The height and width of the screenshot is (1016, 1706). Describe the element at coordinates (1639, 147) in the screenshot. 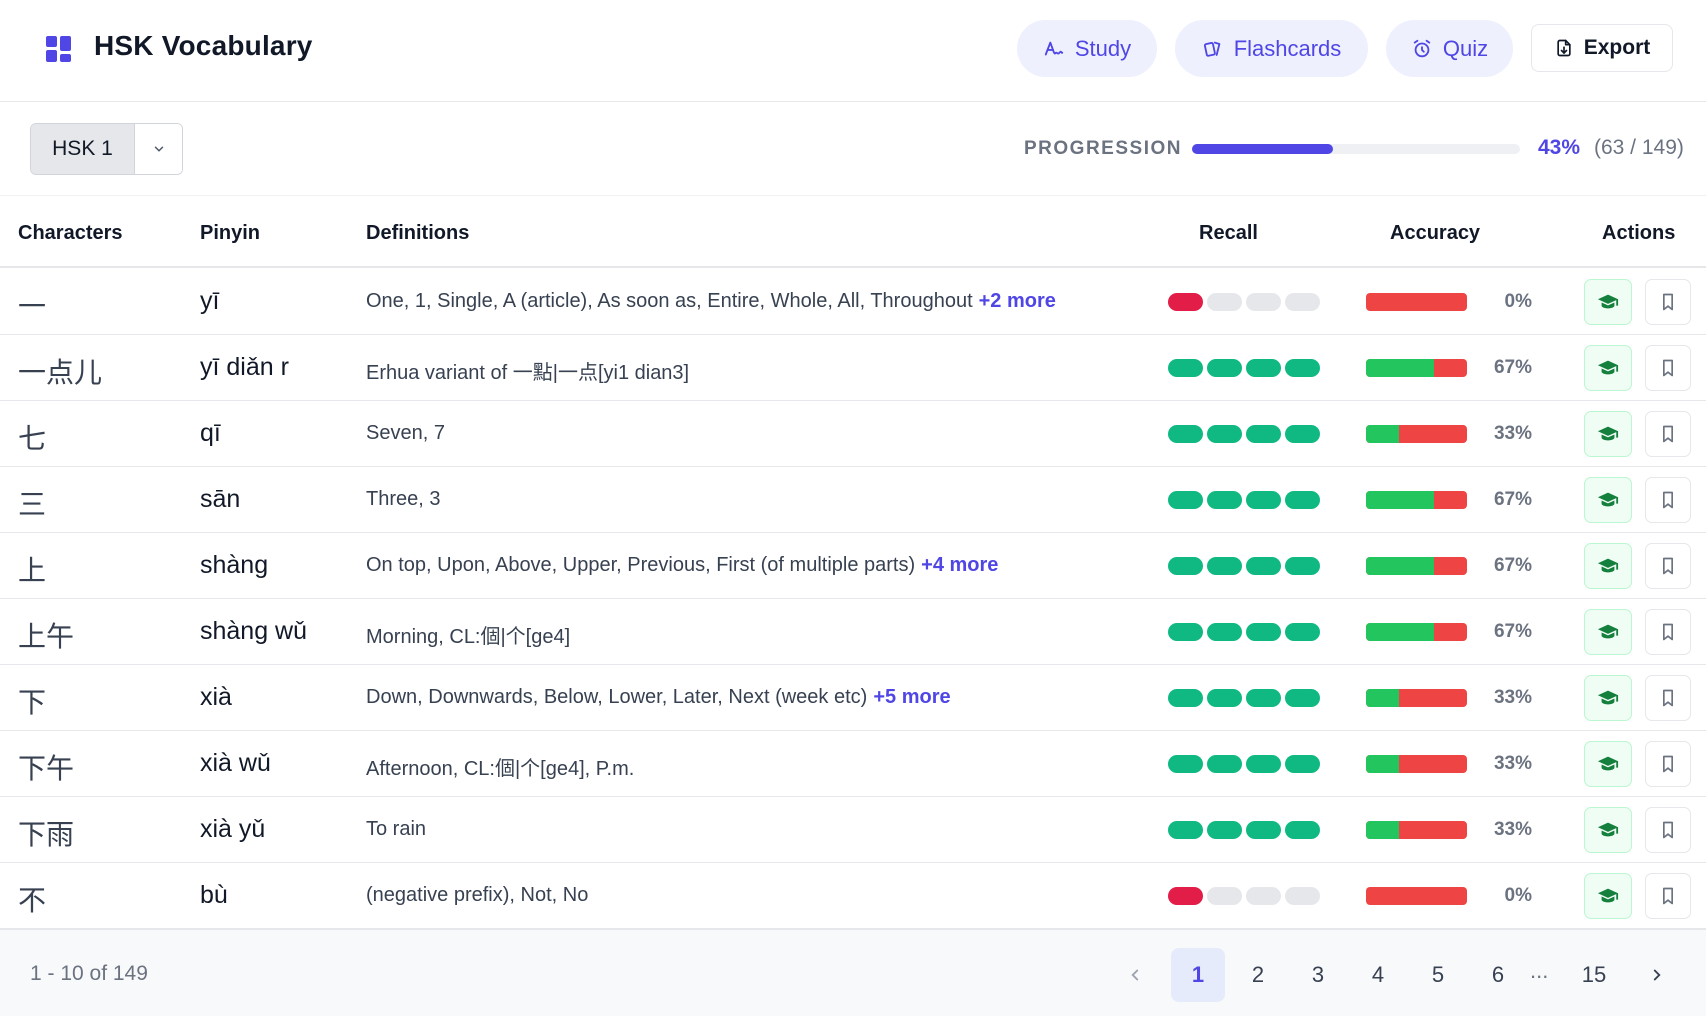

I see `progression-count: (63 / 149)` at that location.